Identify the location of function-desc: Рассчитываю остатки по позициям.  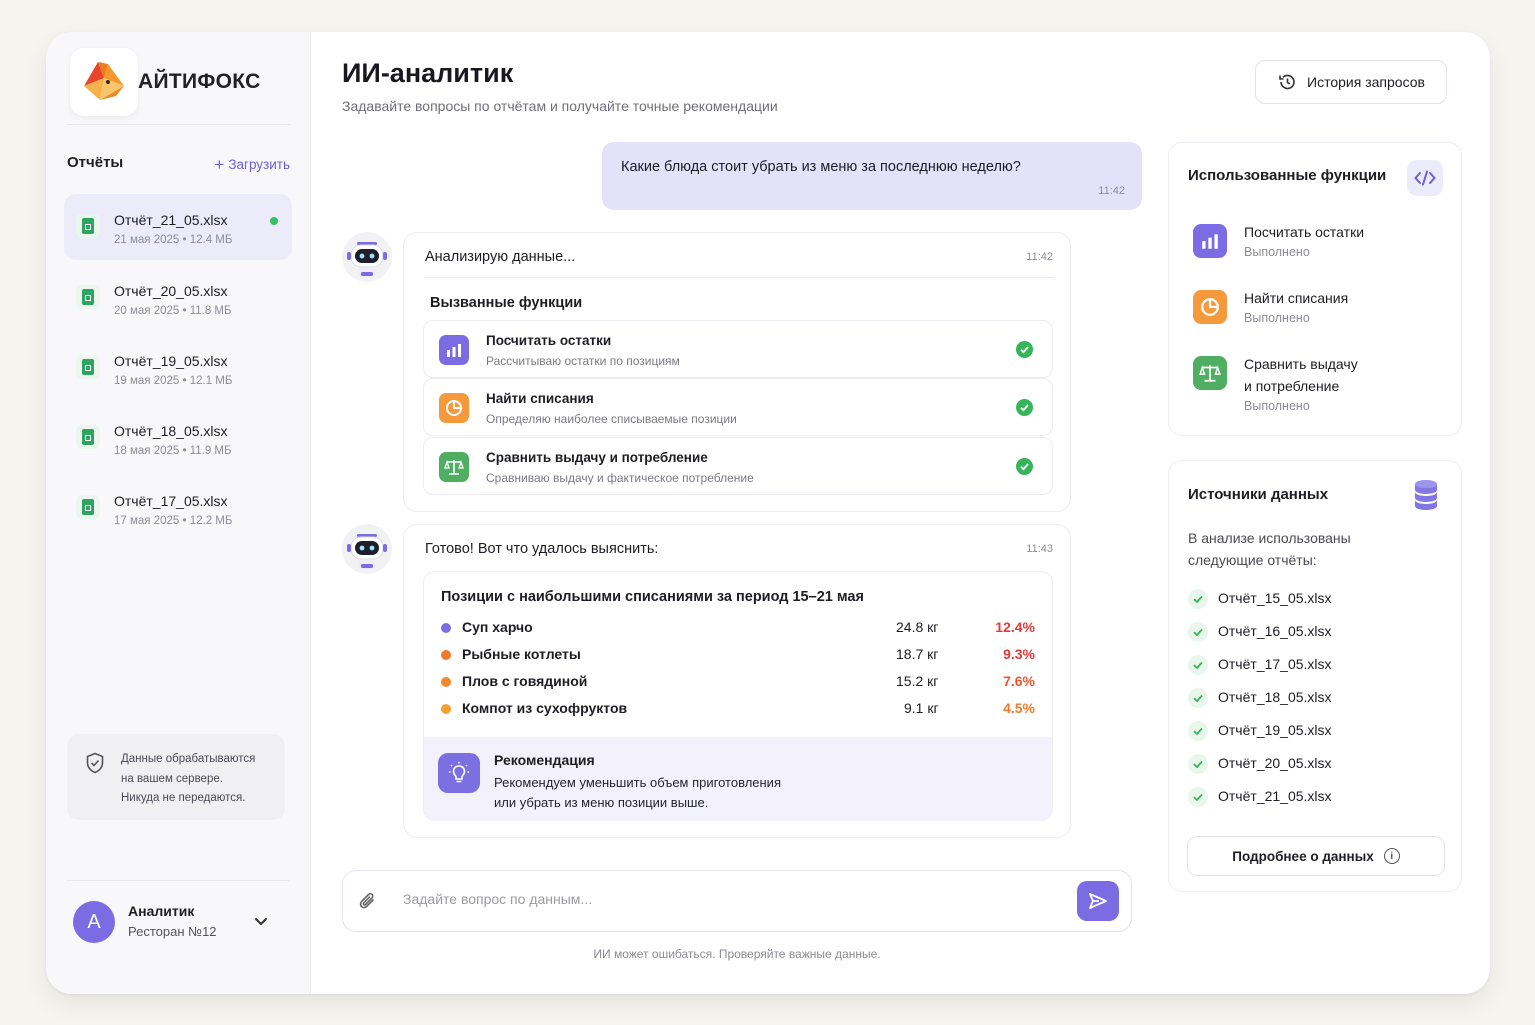
(583, 361).